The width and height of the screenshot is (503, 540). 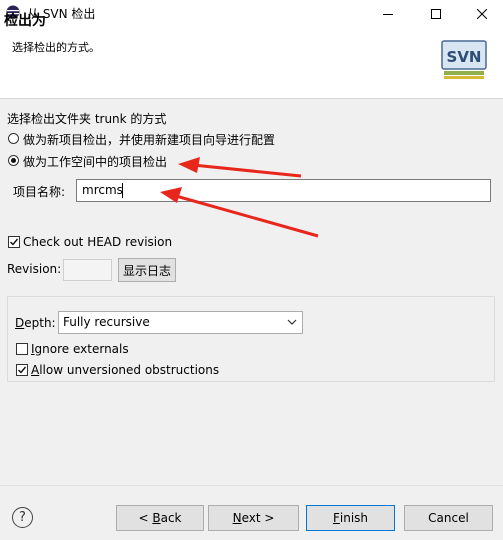 What do you see at coordinates (253, 518) in the screenshot?
I see `next-button: Next >` at bounding box center [253, 518].